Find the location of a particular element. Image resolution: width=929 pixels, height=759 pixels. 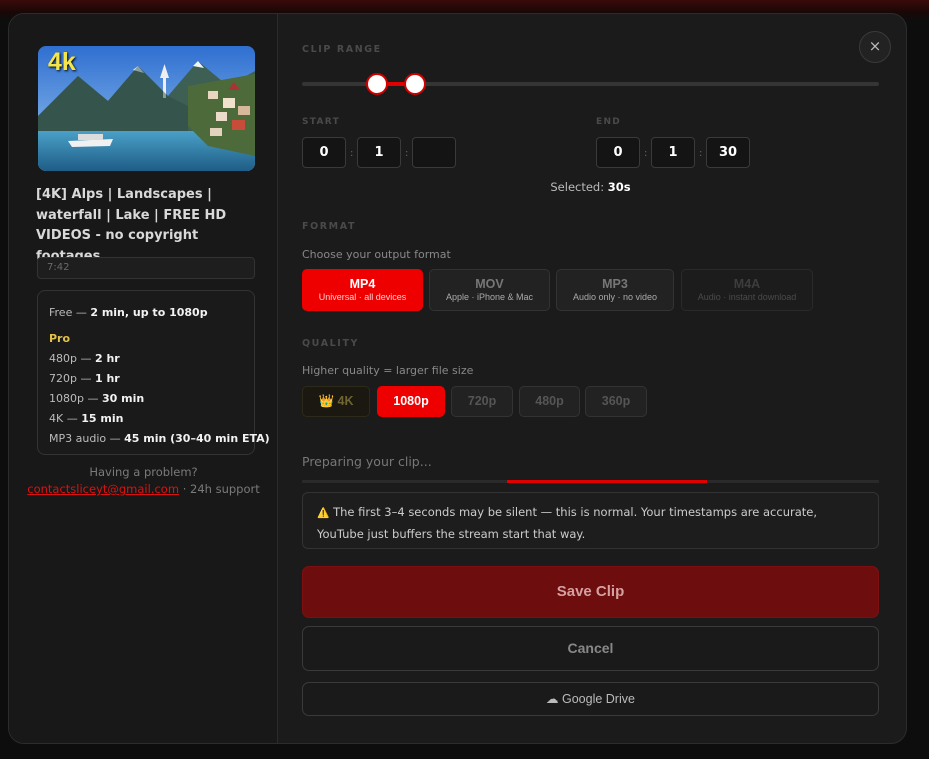

quality-480p-button: 480p is located at coordinates (549, 401).